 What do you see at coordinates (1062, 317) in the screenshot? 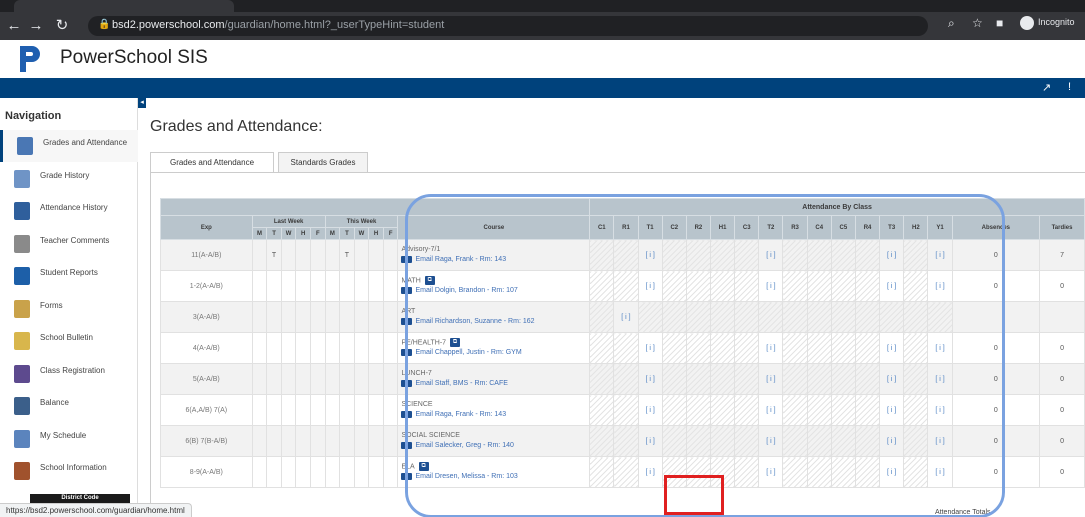
I see `tardies-cell` at bounding box center [1062, 317].